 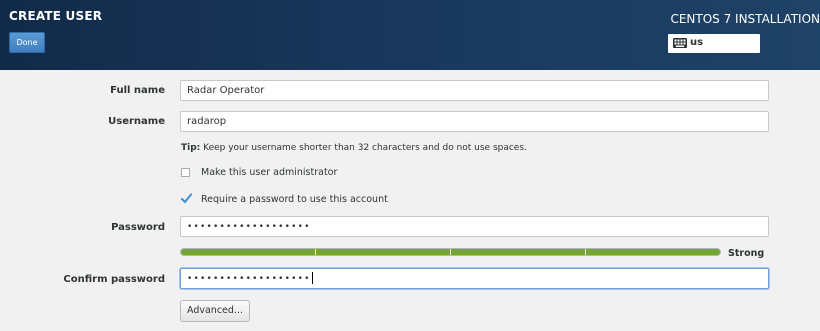 What do you see at coordinates (191, 148) in the screenshot?
I see `tip-prefix: Tip:` at bounding box center [191, 148].